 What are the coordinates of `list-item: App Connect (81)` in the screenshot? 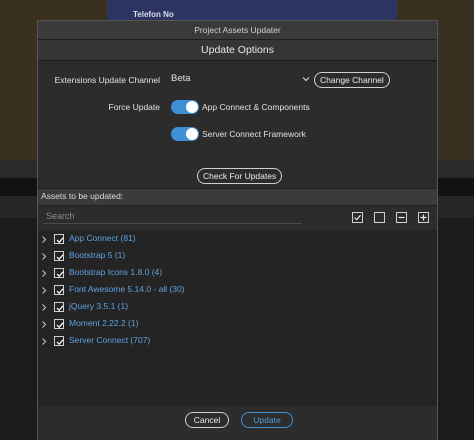 It's located at (237, 239).